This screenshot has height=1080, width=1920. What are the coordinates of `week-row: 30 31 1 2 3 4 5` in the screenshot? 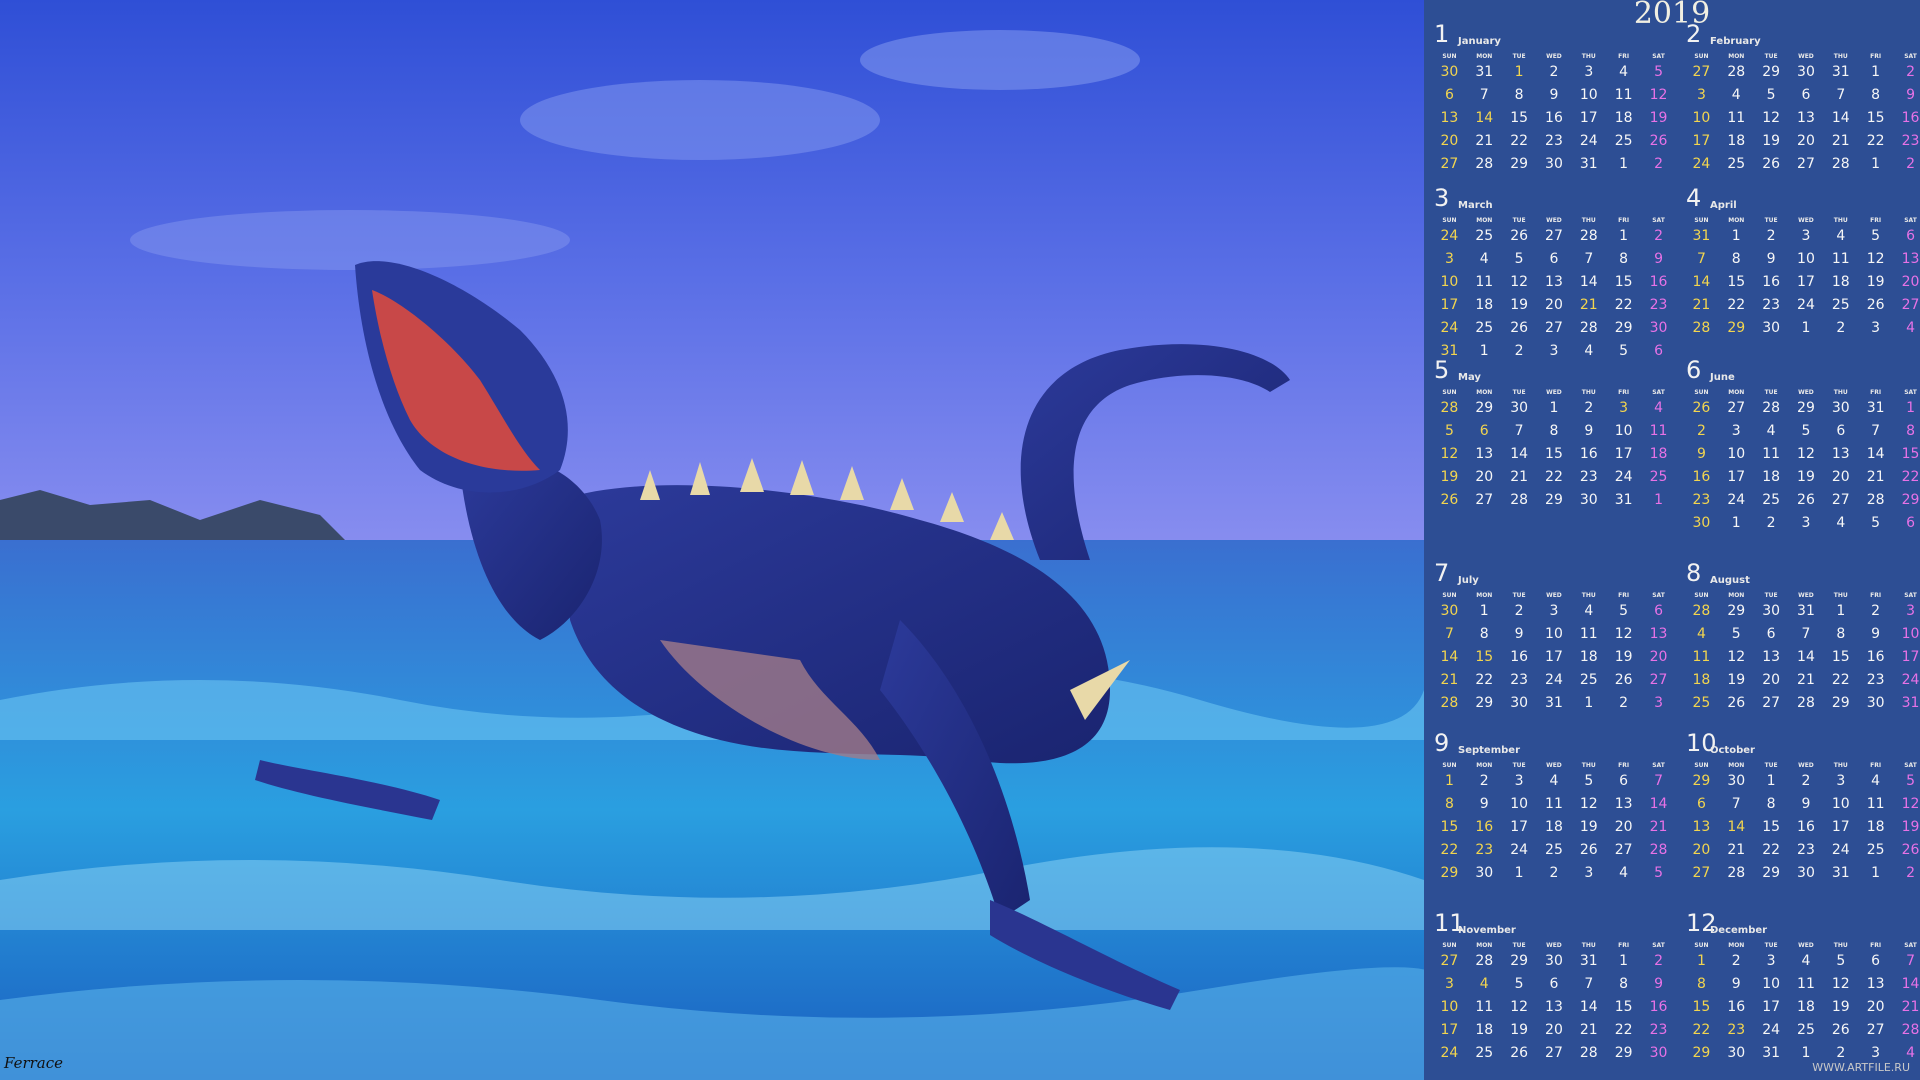 It's located at (1554, 71).